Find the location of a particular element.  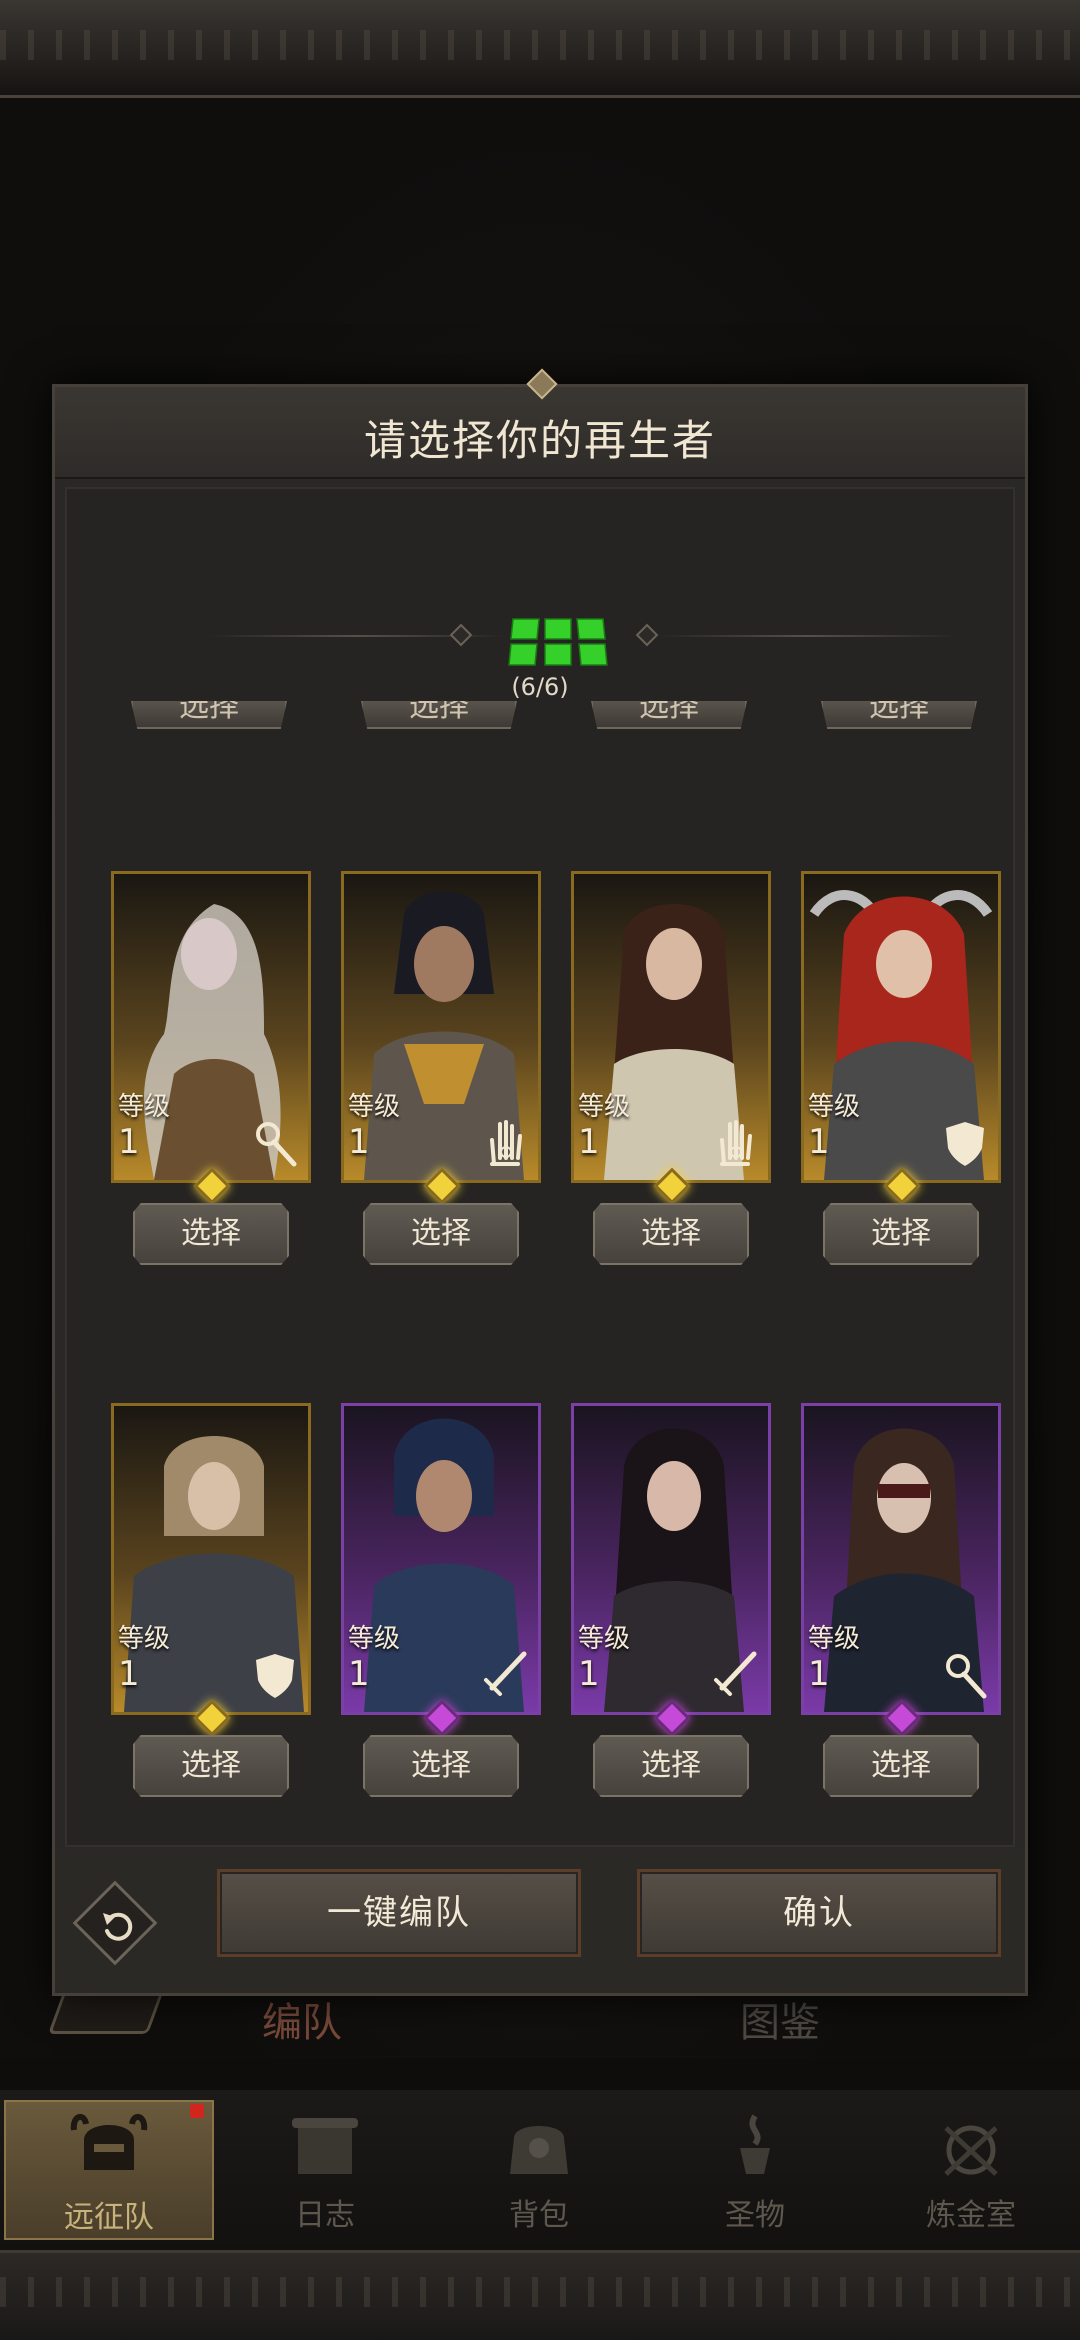

divider-diamond-left is located at coordinates (461, 635).